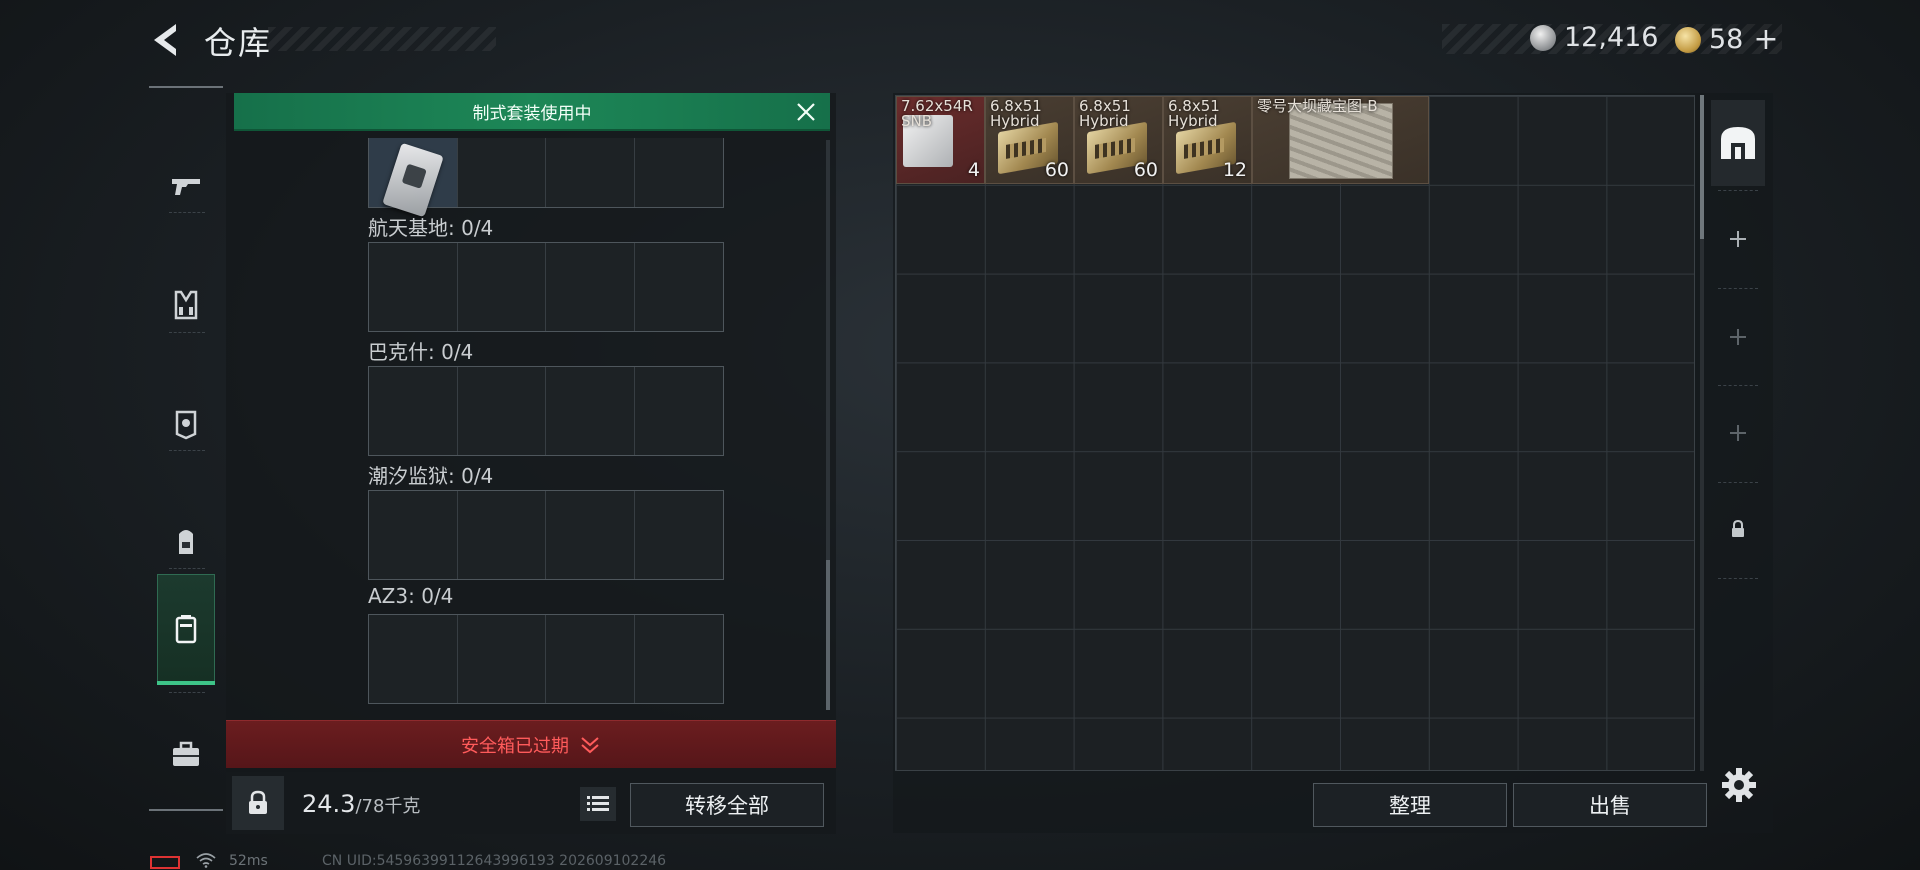 The height and width of the screenshot is (870, 1920). I want to click on gold-currency: 58 +, so click(1727, 39).